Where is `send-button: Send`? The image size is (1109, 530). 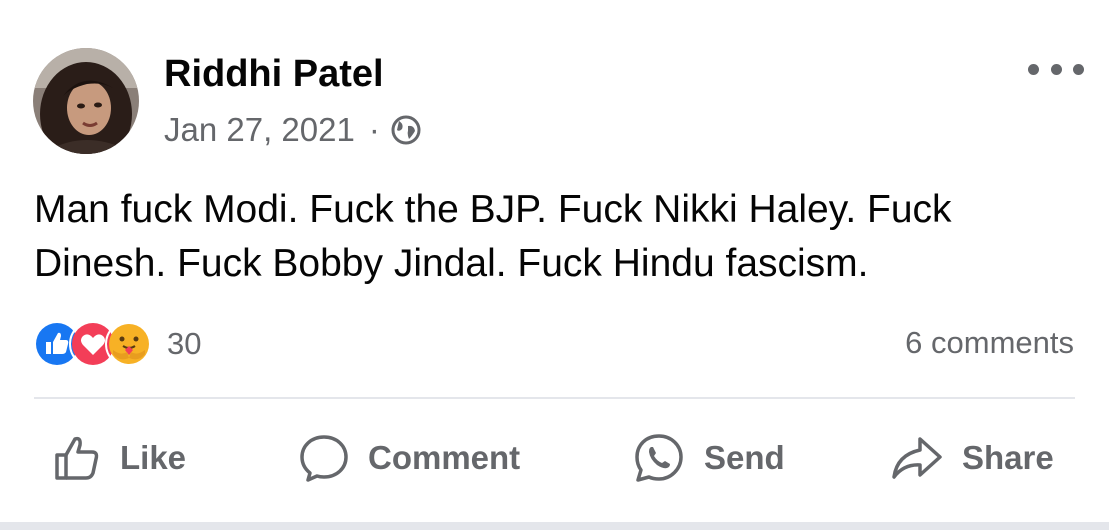
send-button: Send is located at coordinates (708, 458).